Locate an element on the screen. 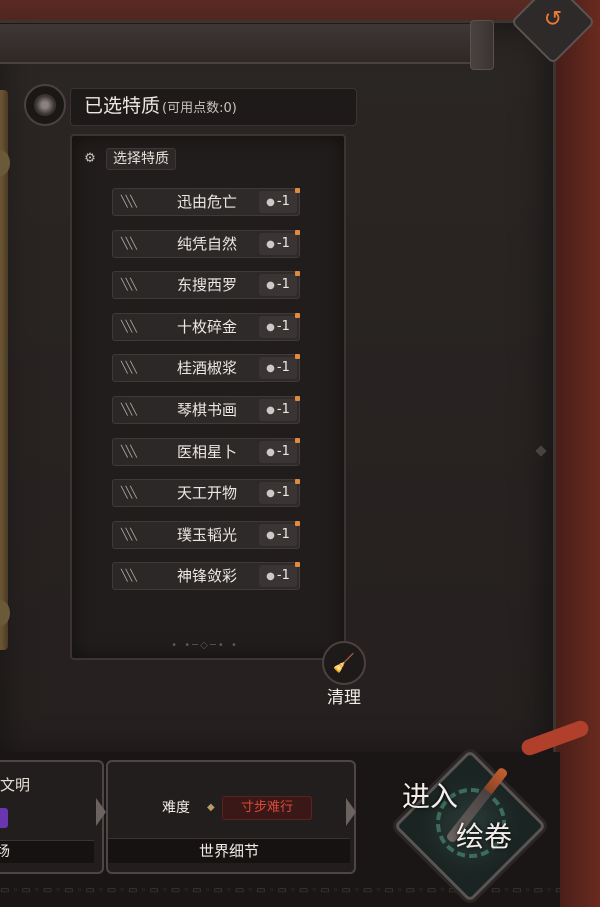 Image resolution: width=600 pixels, height=907 pixels. clear-label: 清理 is located at coordinates (344, 698).